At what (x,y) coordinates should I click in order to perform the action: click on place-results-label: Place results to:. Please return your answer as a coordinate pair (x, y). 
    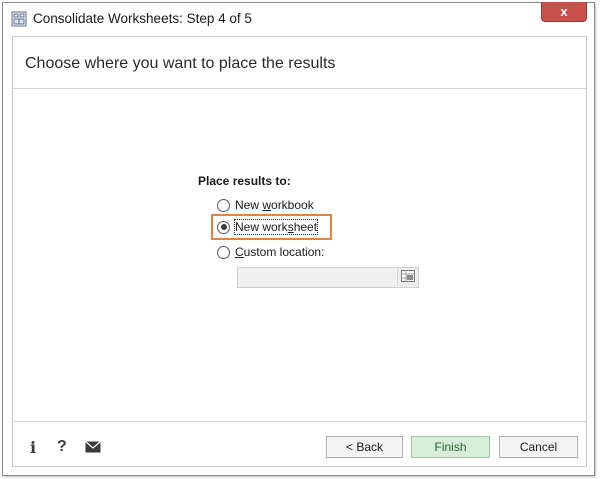
    Looking at the image, I should click on (244, 181).